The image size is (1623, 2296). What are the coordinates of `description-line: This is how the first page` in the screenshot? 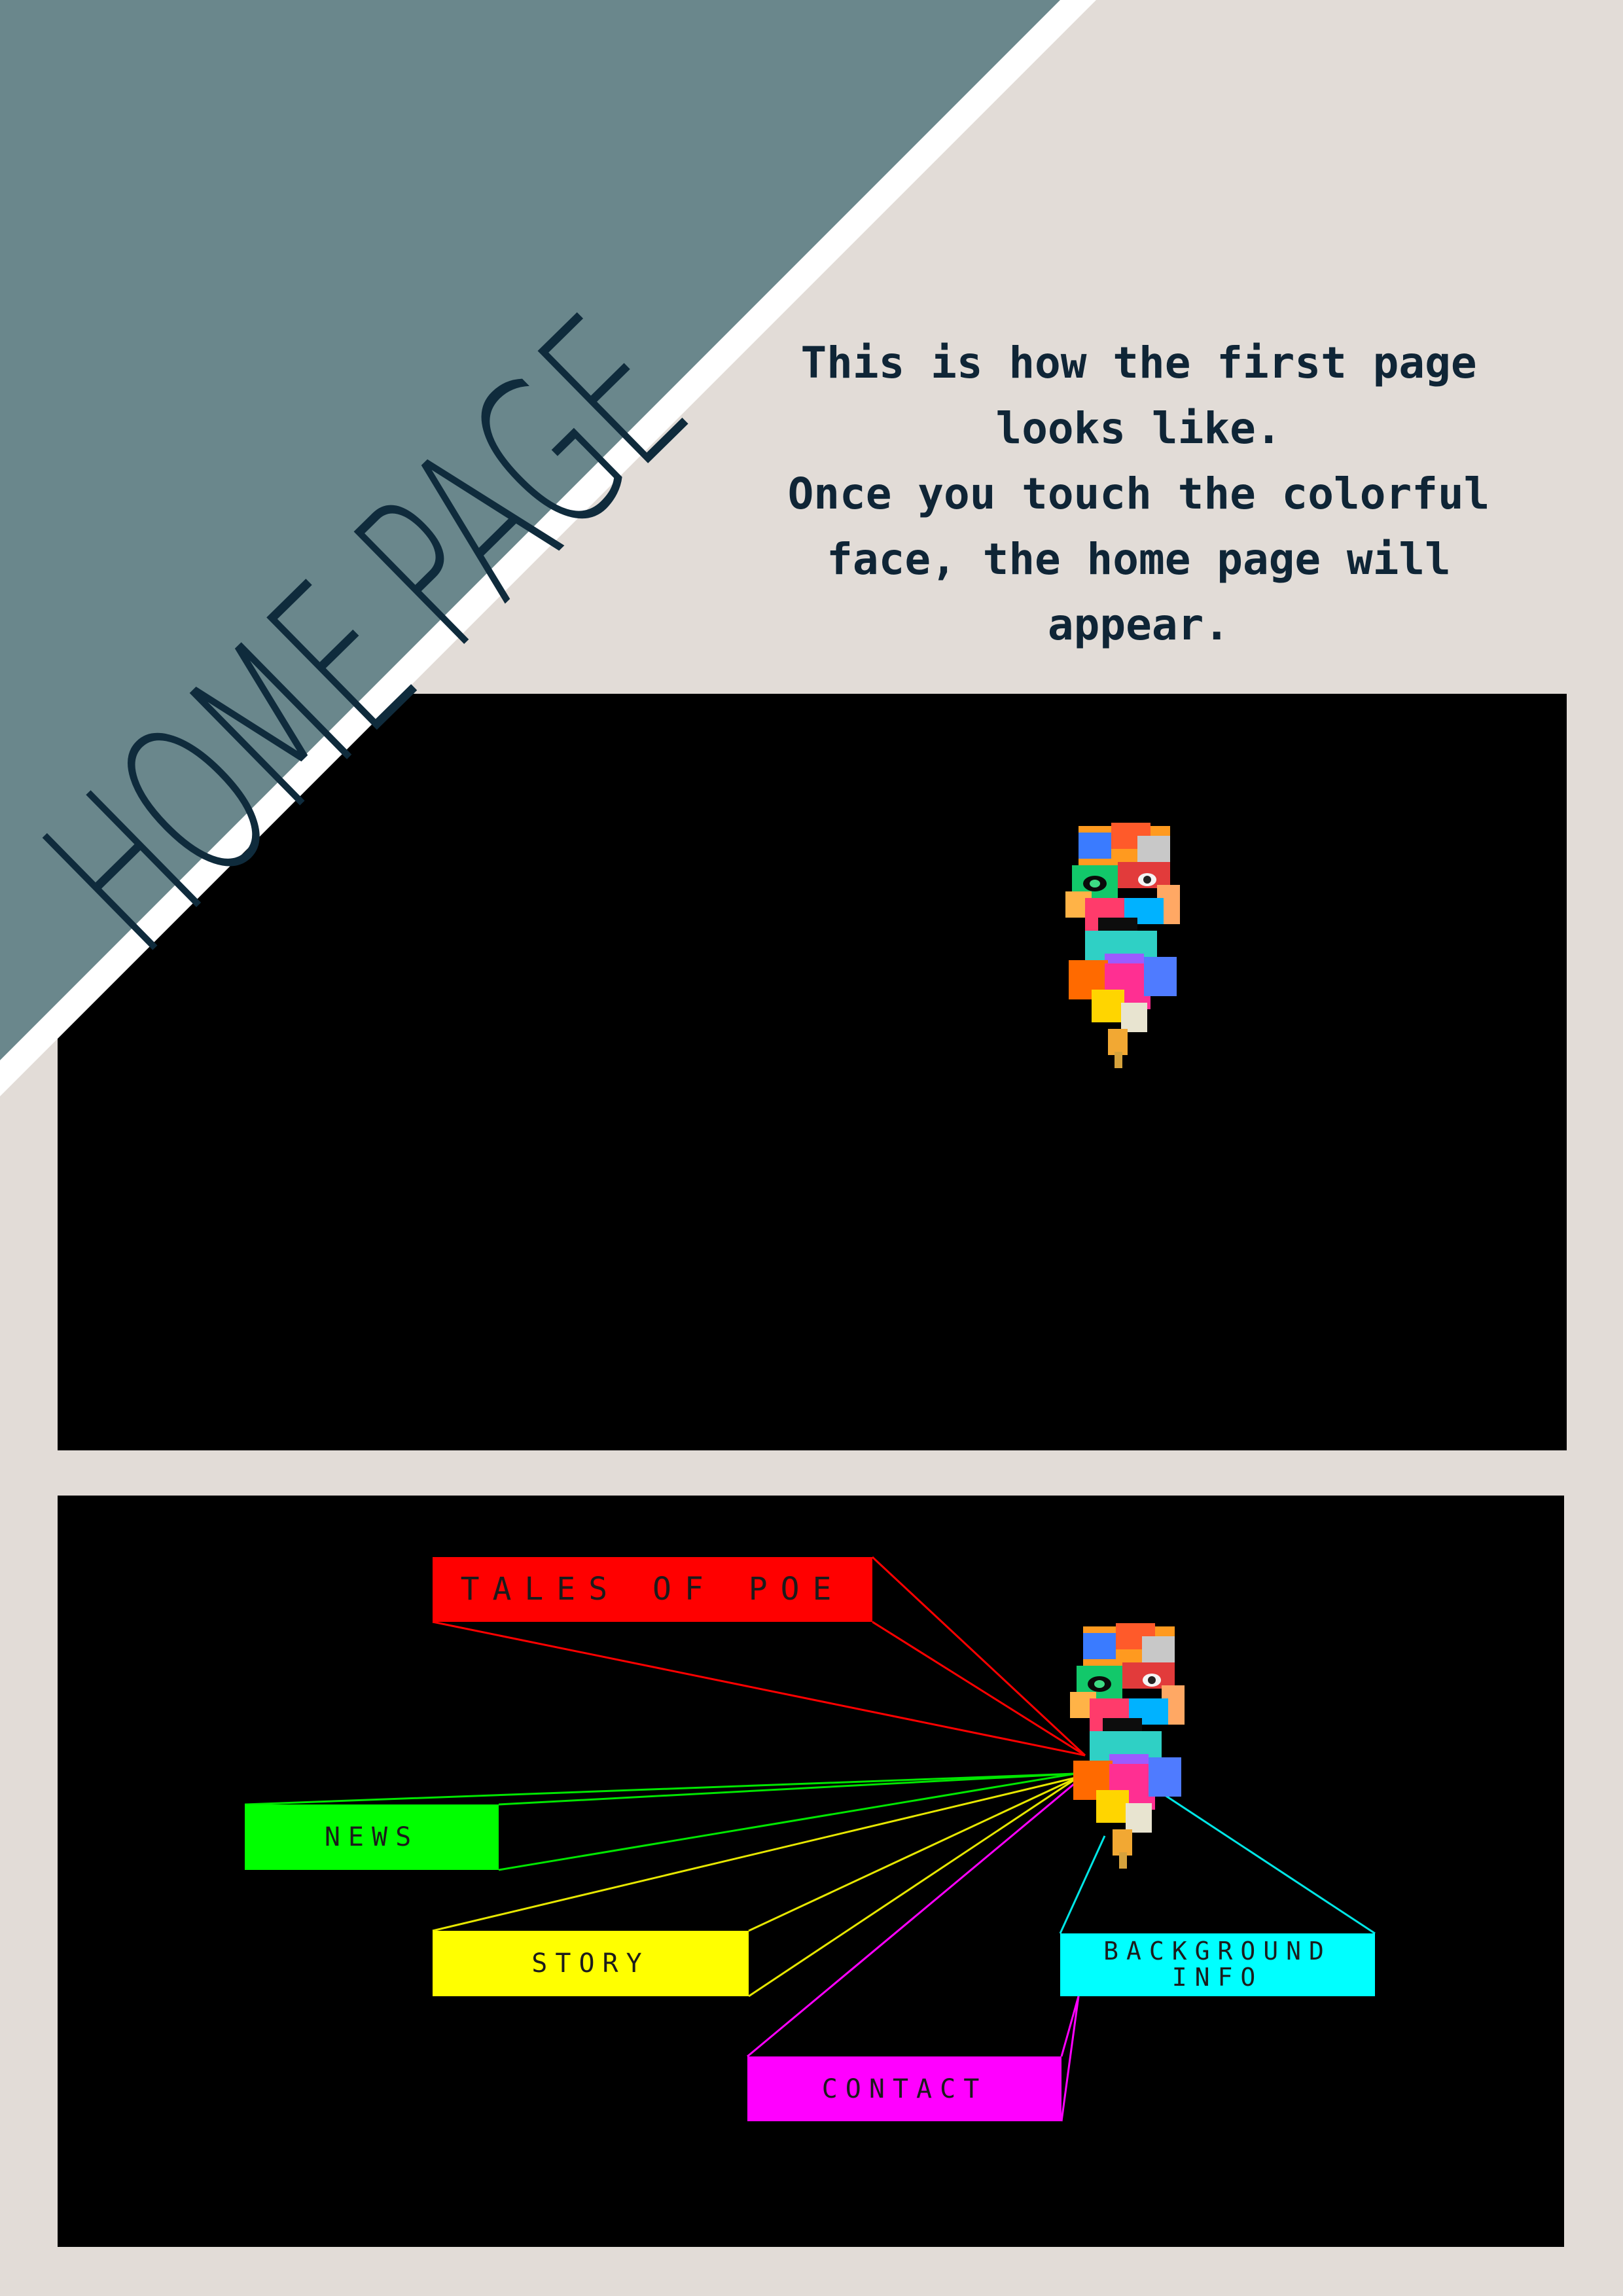 It's located at (1138, 363).